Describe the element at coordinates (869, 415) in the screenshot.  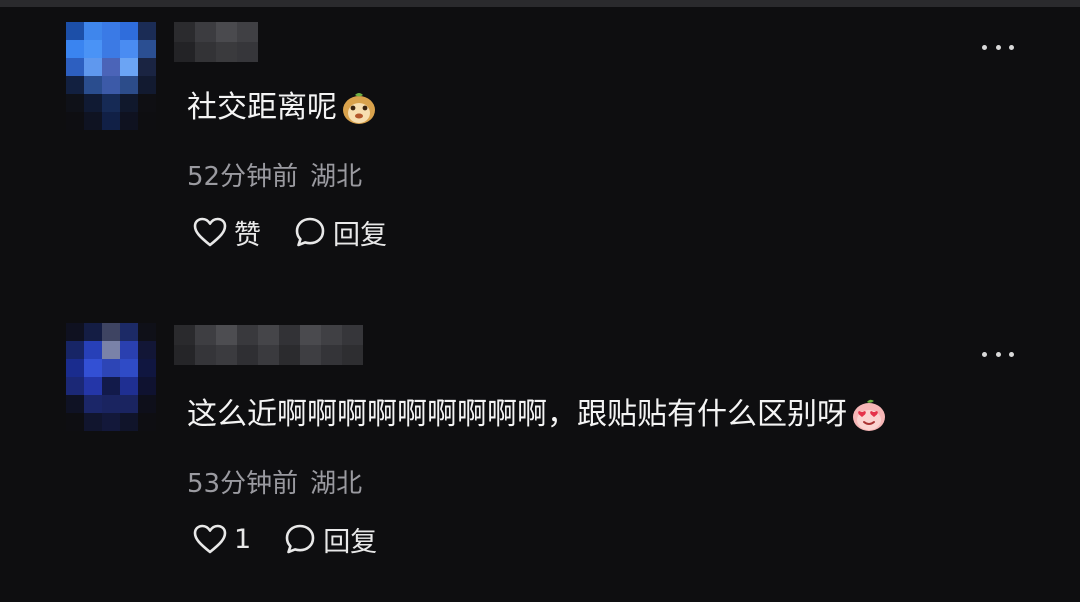
I see `heart-eyes-peach-emoji-icon` at that location.